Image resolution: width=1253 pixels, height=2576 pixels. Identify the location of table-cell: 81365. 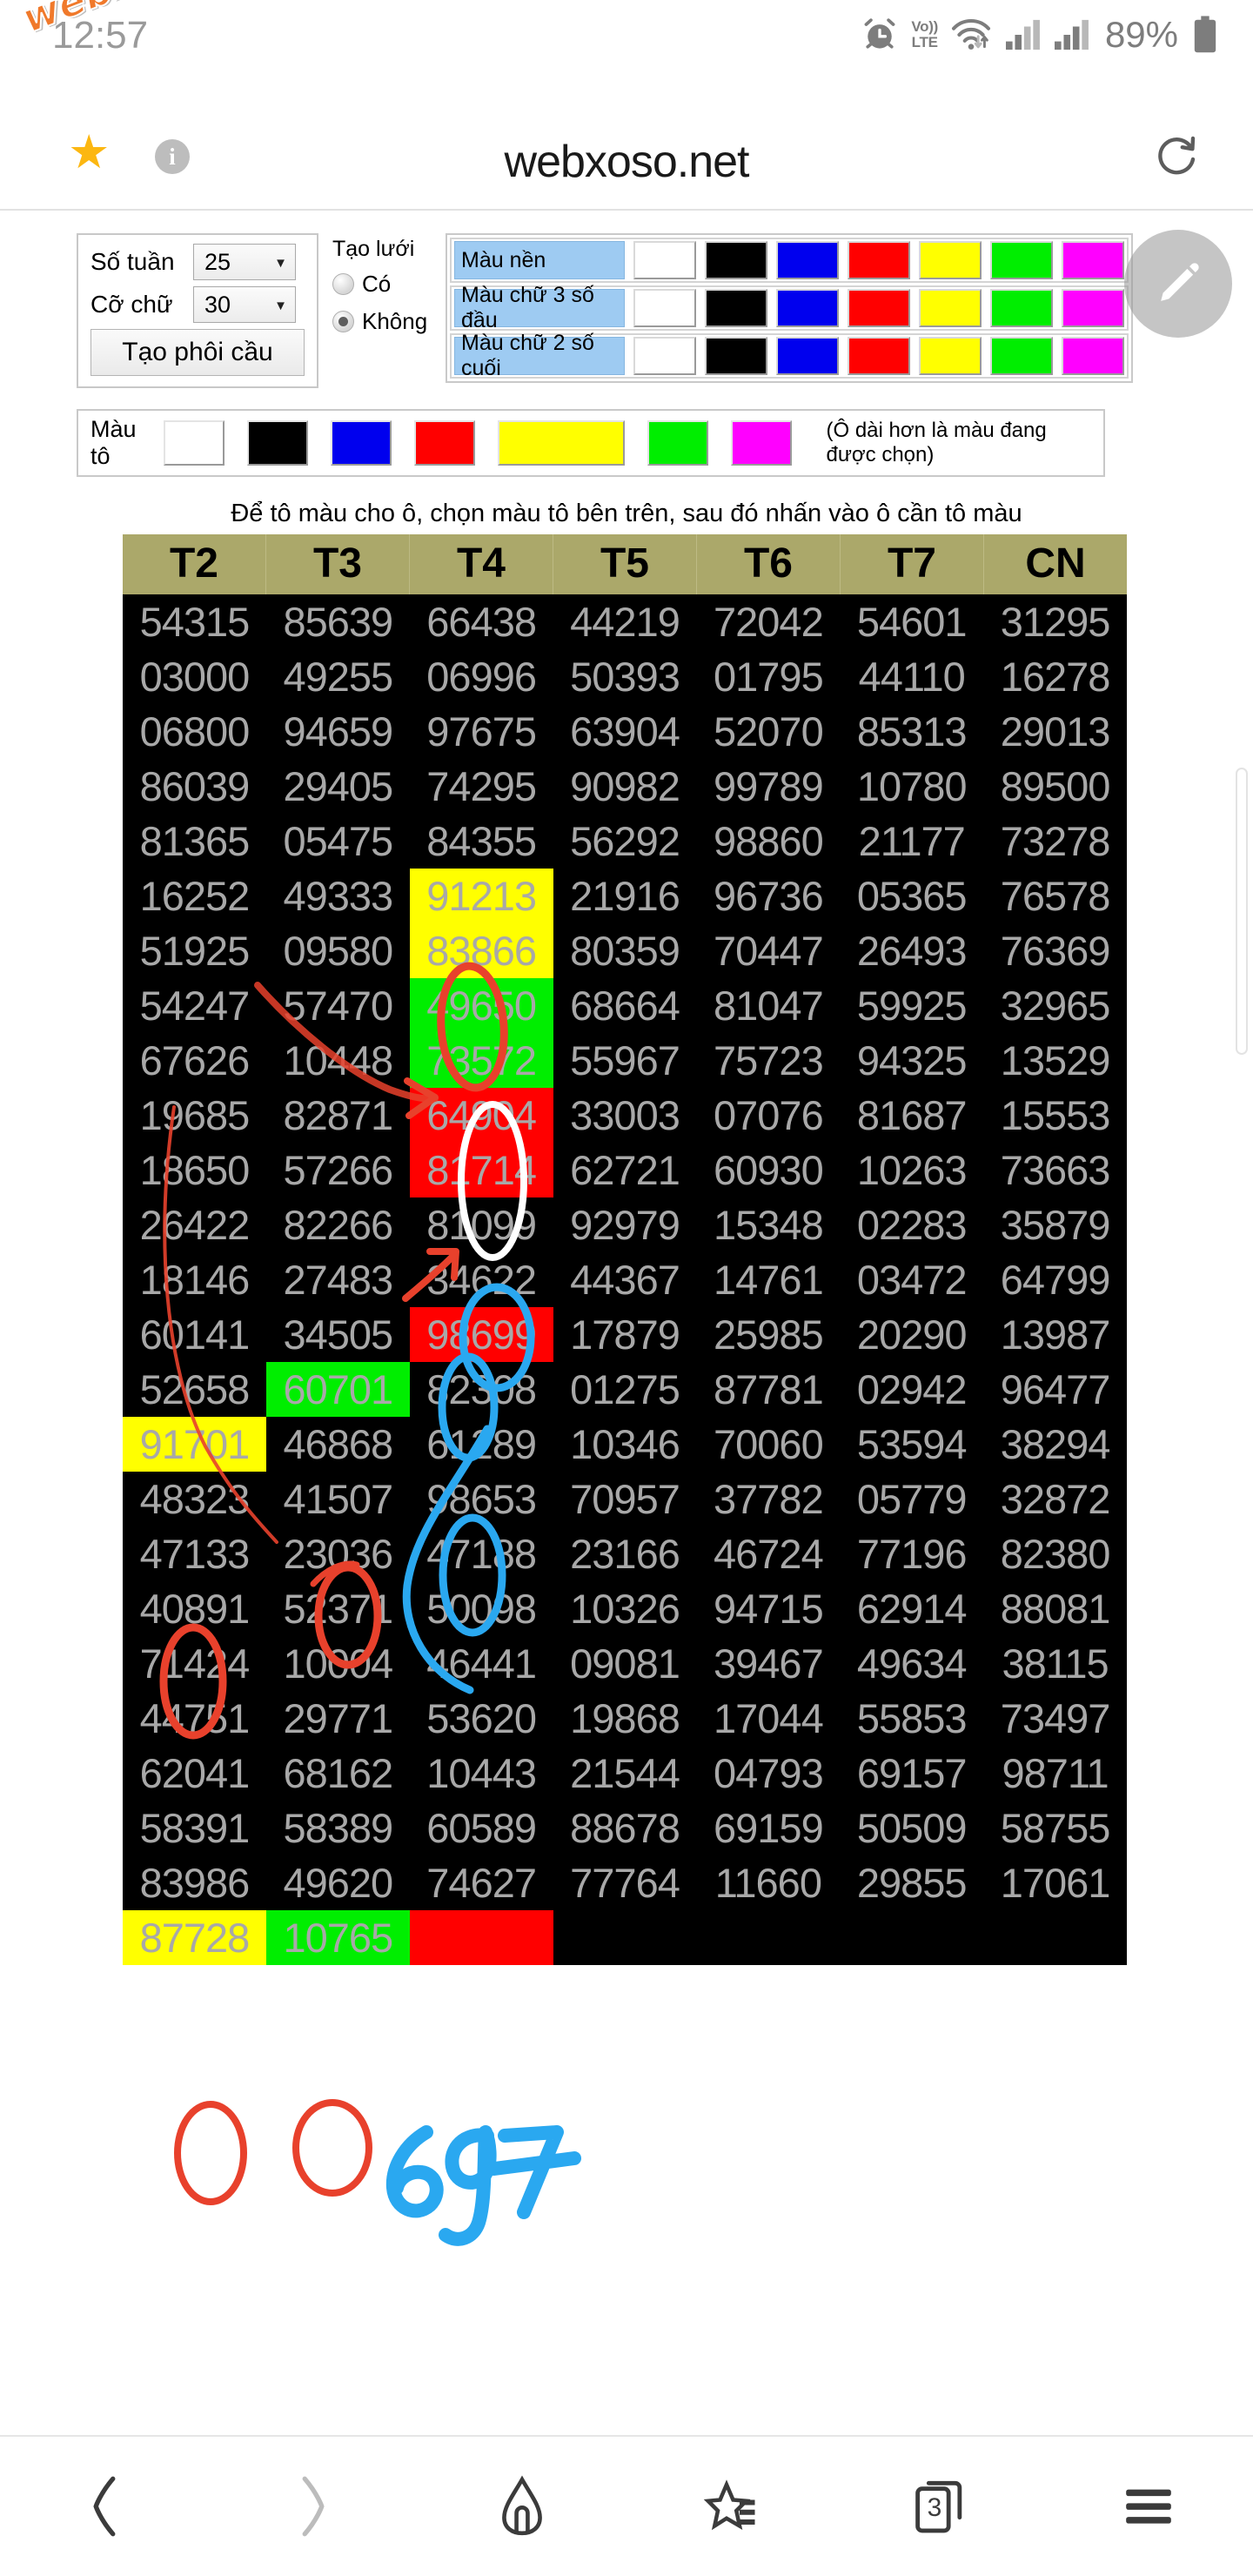
(194, 841).